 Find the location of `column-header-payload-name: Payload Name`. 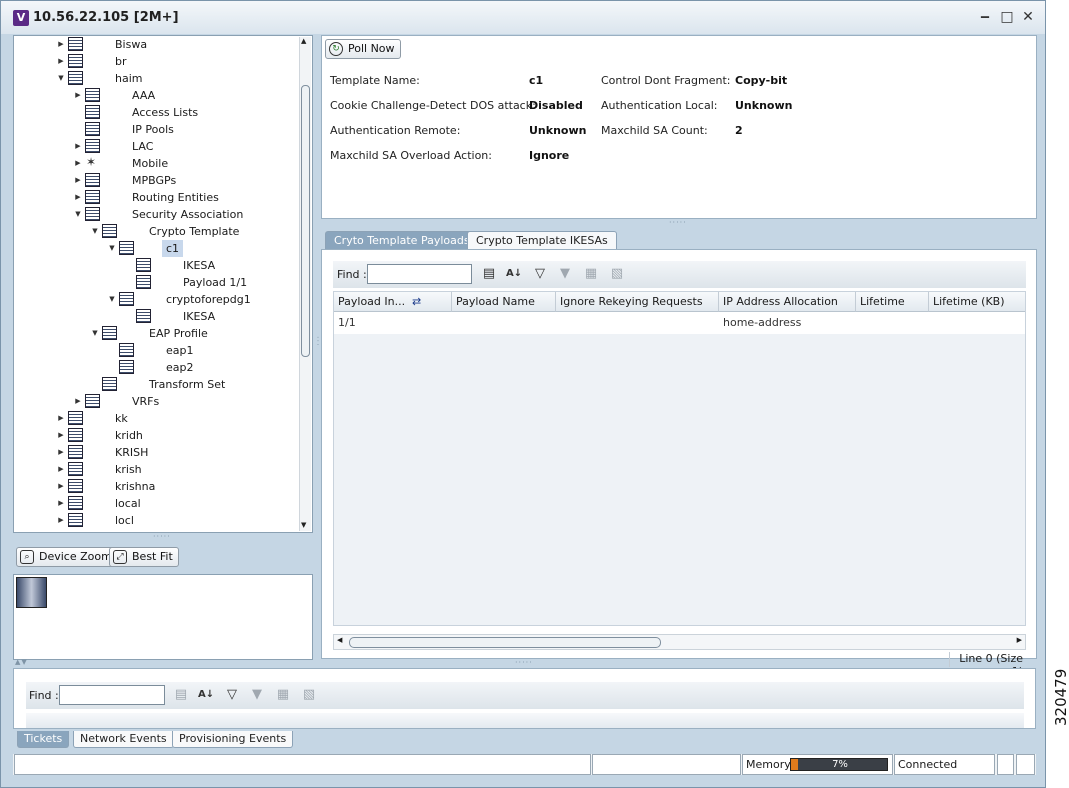

column-header-payload-name: Payload Name is located at coordinates (504, 302).